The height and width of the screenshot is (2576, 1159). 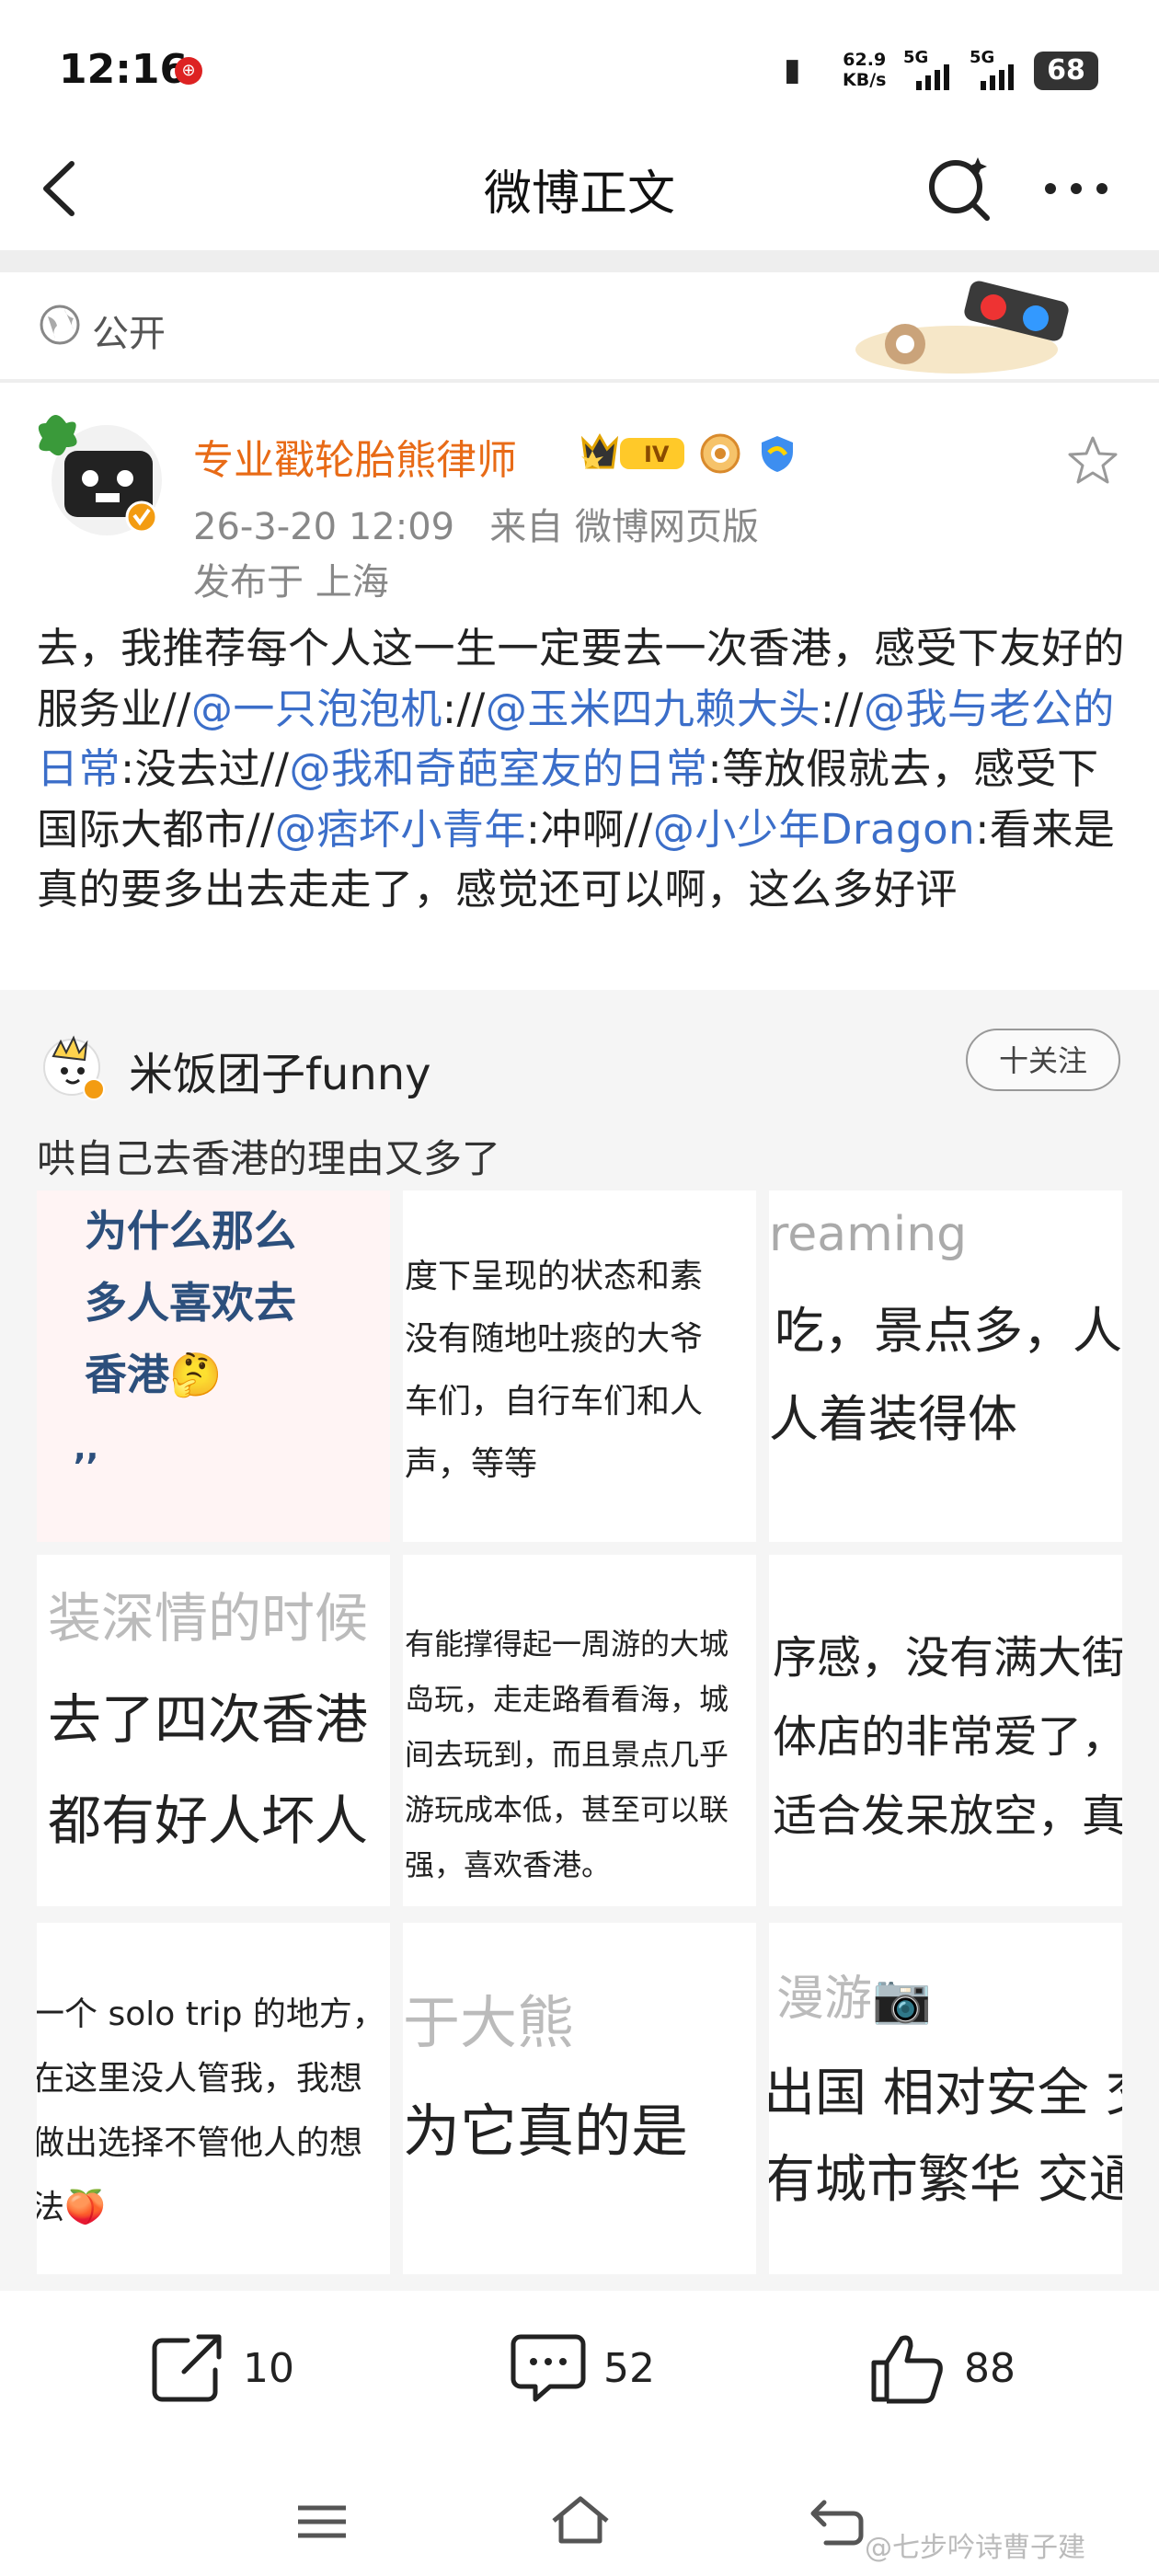 What do you see at coordinates (653, 708) in the screenshot?
I see `mention-link: @玉米四九赖大头` at bounding box center [653, 708].